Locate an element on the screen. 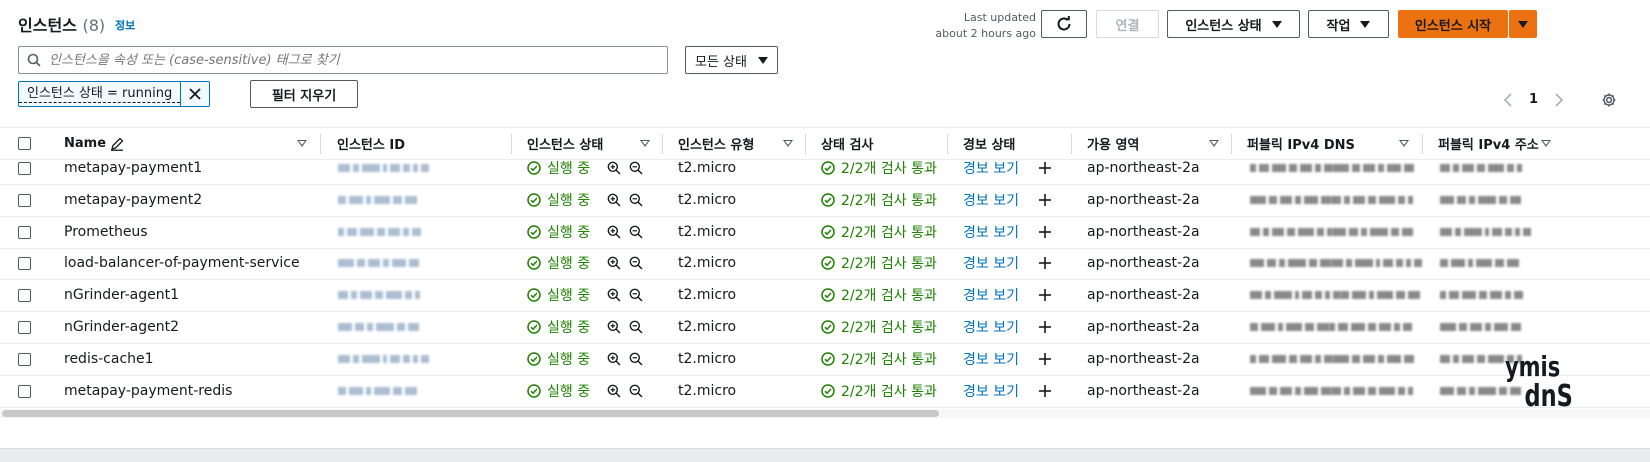 The height and width of the screenshot is (462, 1650). search-box is located at coordinates (343, 60).